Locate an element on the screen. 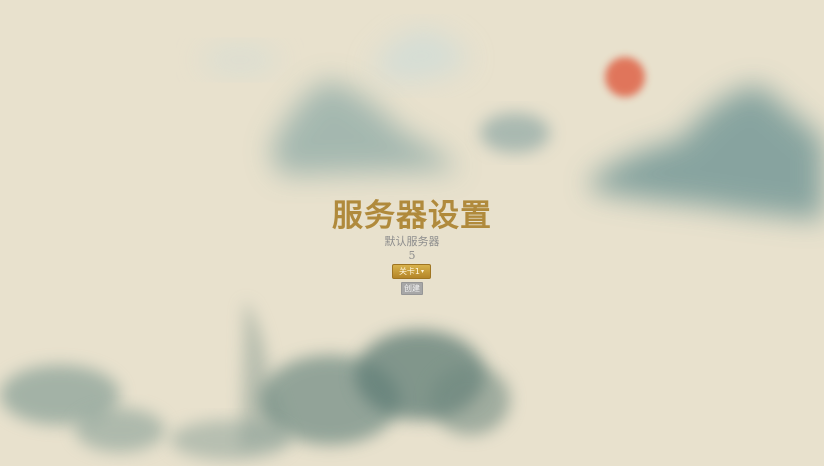  server-value: 5 is located at coordinates (412, 255).